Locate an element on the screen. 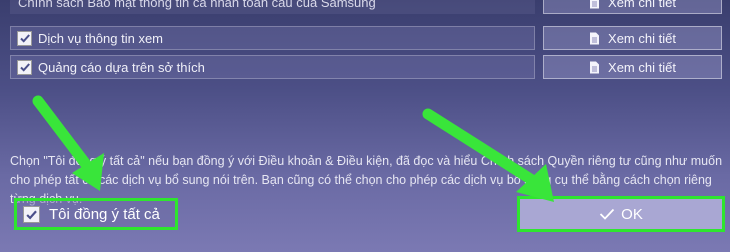 This screenshot has width=730, height=252. agree-all-label: Tôi đồng ý tất cả is located at coordinates (104, 214).